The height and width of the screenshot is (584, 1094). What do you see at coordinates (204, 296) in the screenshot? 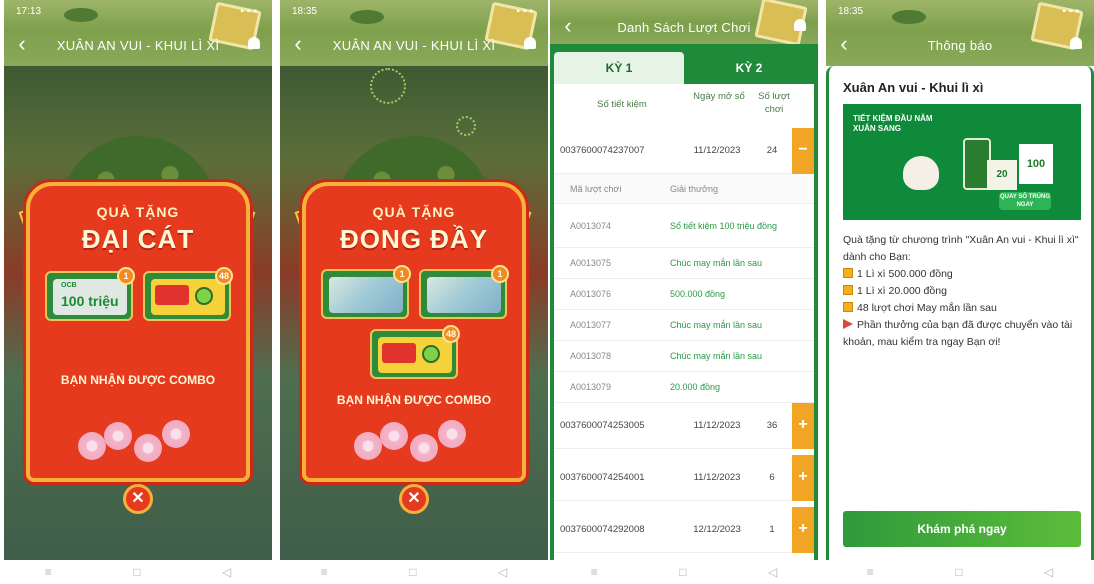
I see `mascot-icon` at bounding box center [204, 296].